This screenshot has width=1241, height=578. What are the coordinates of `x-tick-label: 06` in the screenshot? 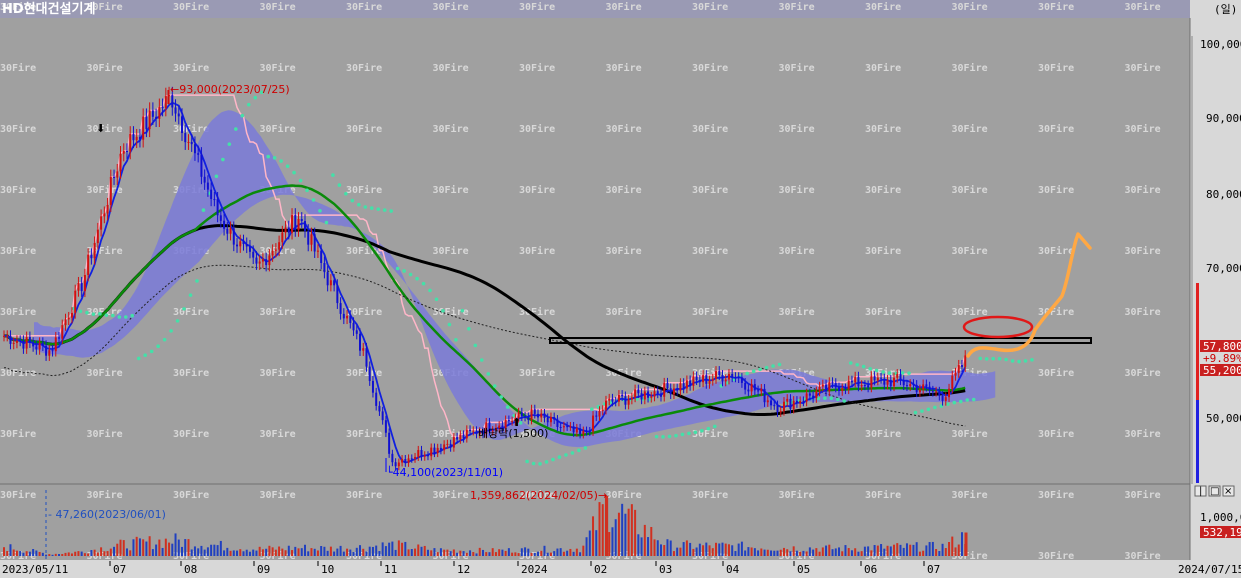 It's located at (870, 569).